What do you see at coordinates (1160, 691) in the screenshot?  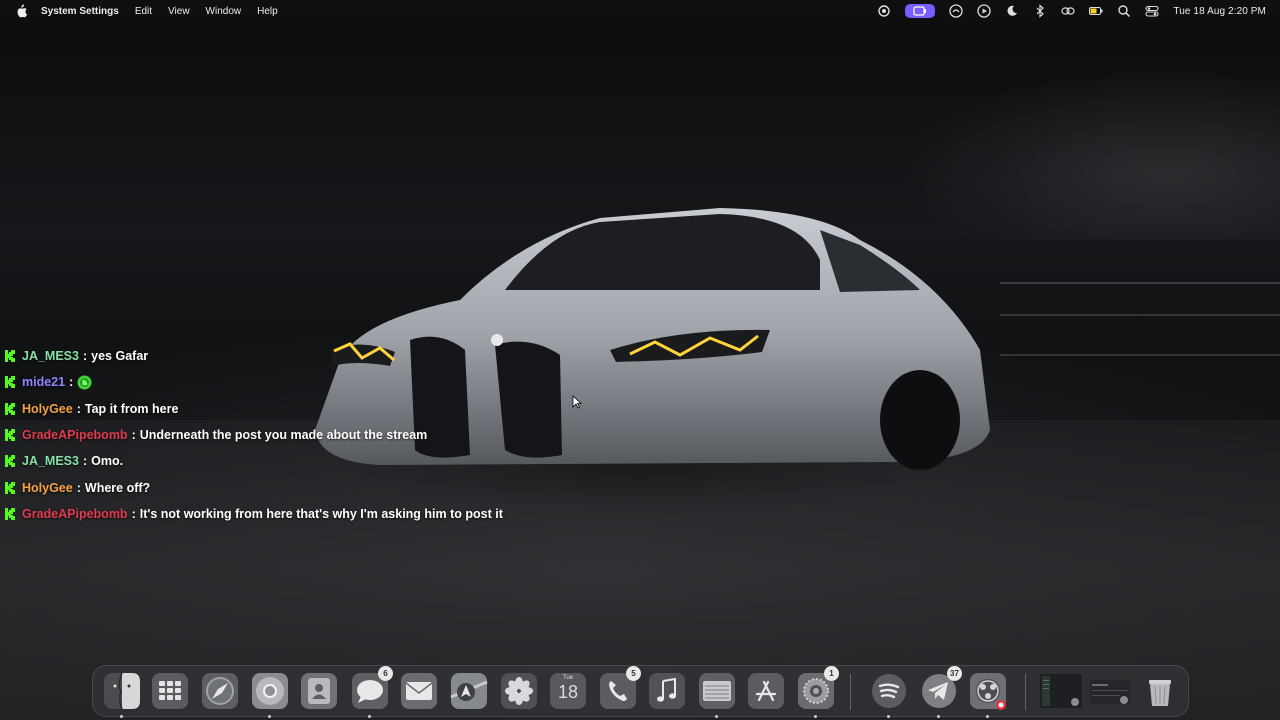 I see `dock-trash` at bounding box center [1160, 691].